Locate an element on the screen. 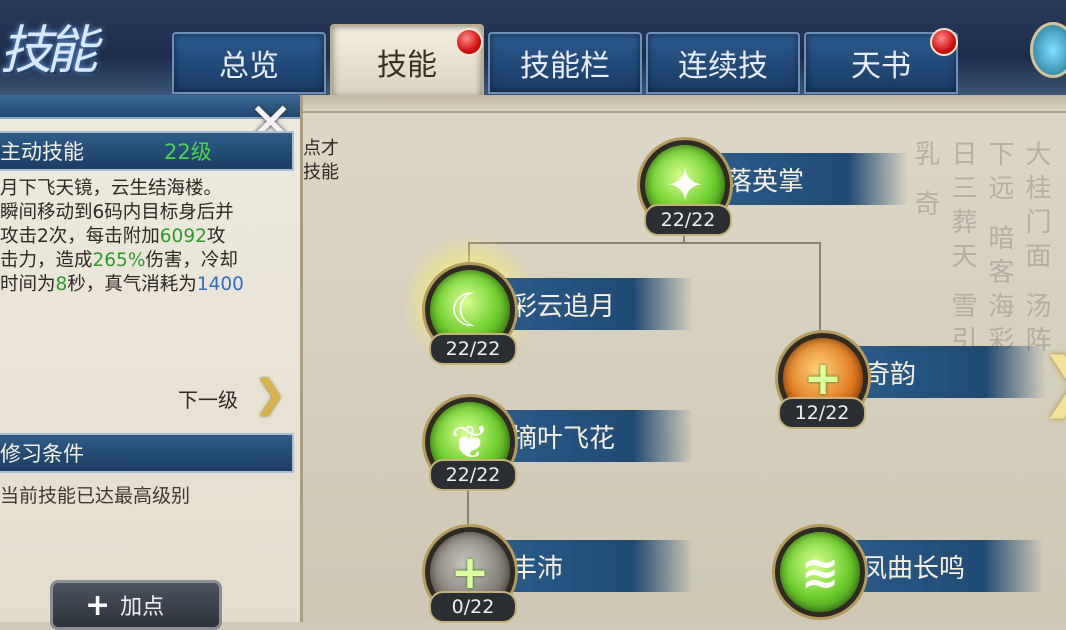  damage-percent-value: 265% is located at coordinates (119, 260).